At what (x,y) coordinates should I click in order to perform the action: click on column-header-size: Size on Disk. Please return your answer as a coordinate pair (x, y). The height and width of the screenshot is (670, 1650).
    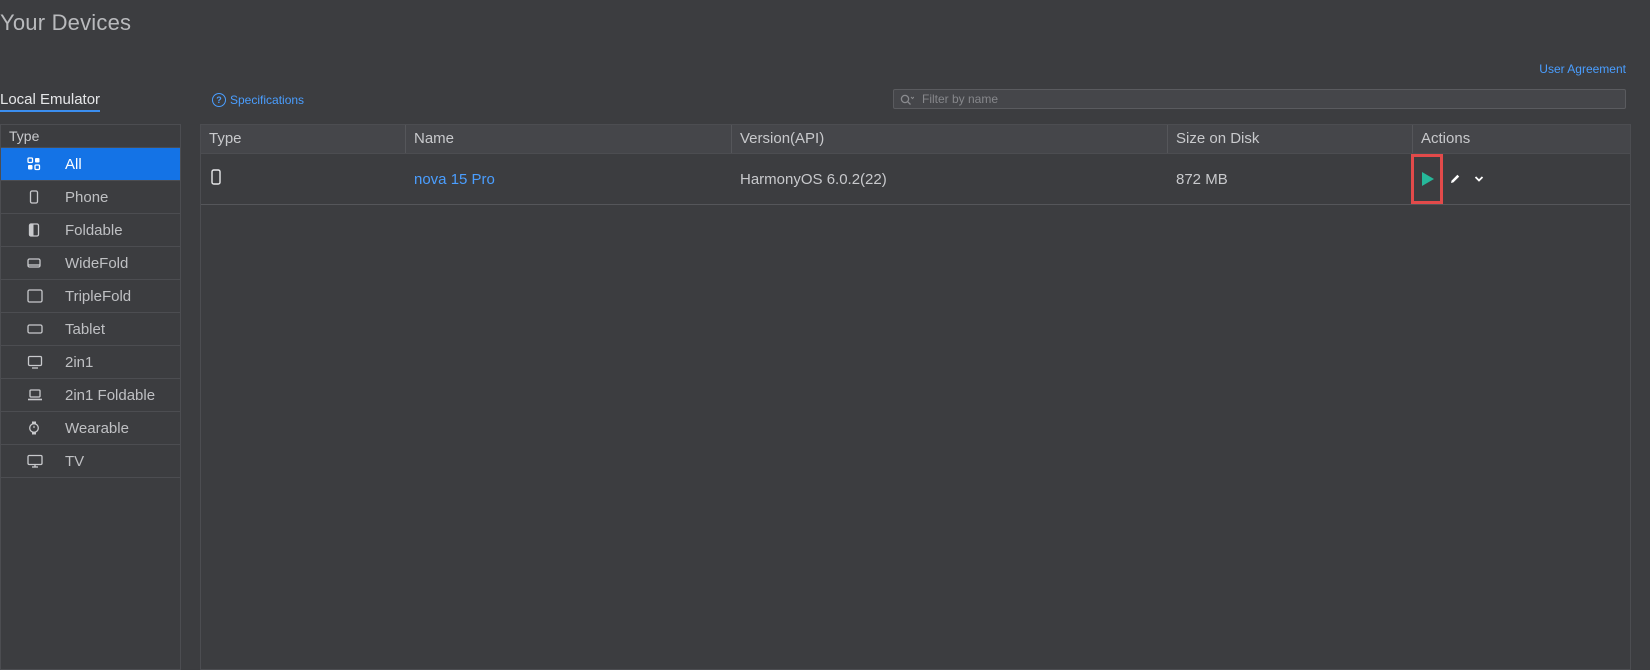
    Looking at the image, I should click on (1290, 139).